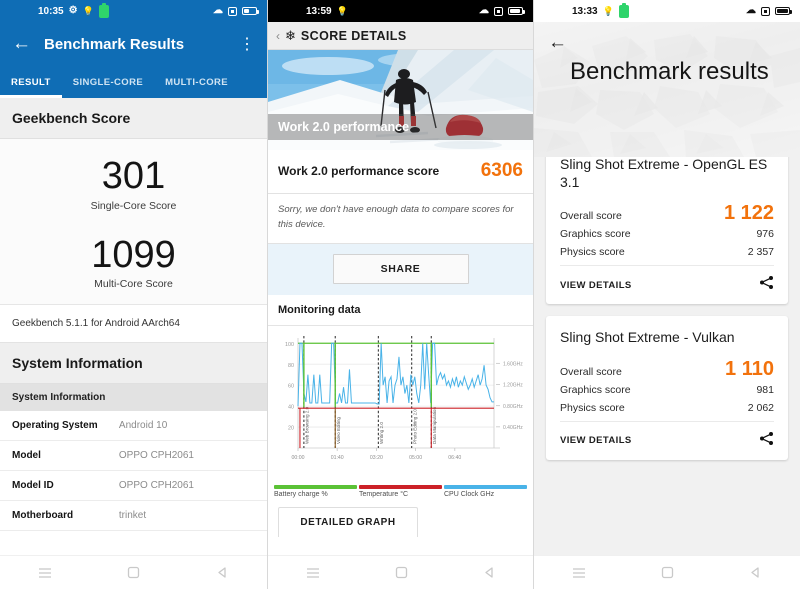 This screenshot has width=800, height=589. I want to click on row-key: Motherboard, so click(43, 516).